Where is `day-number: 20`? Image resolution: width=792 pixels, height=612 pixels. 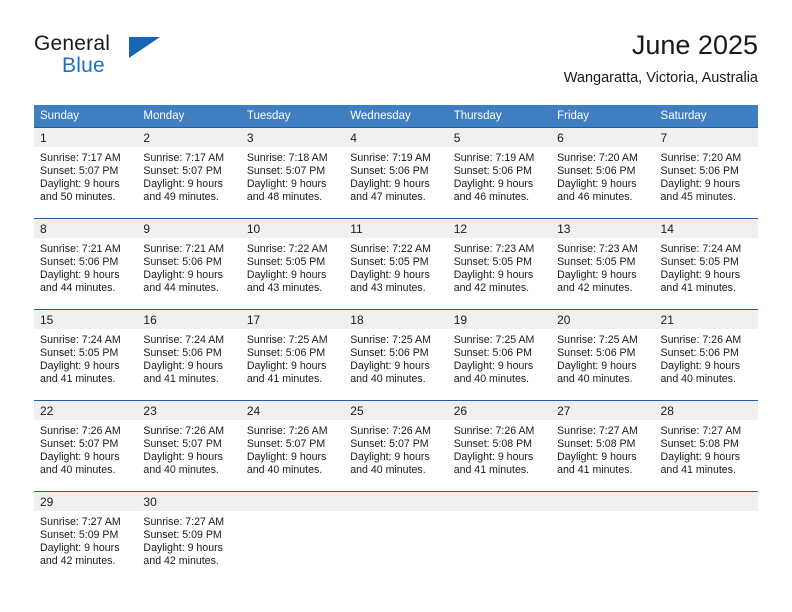 day-number: 20 is located at coordinates (603, 319).